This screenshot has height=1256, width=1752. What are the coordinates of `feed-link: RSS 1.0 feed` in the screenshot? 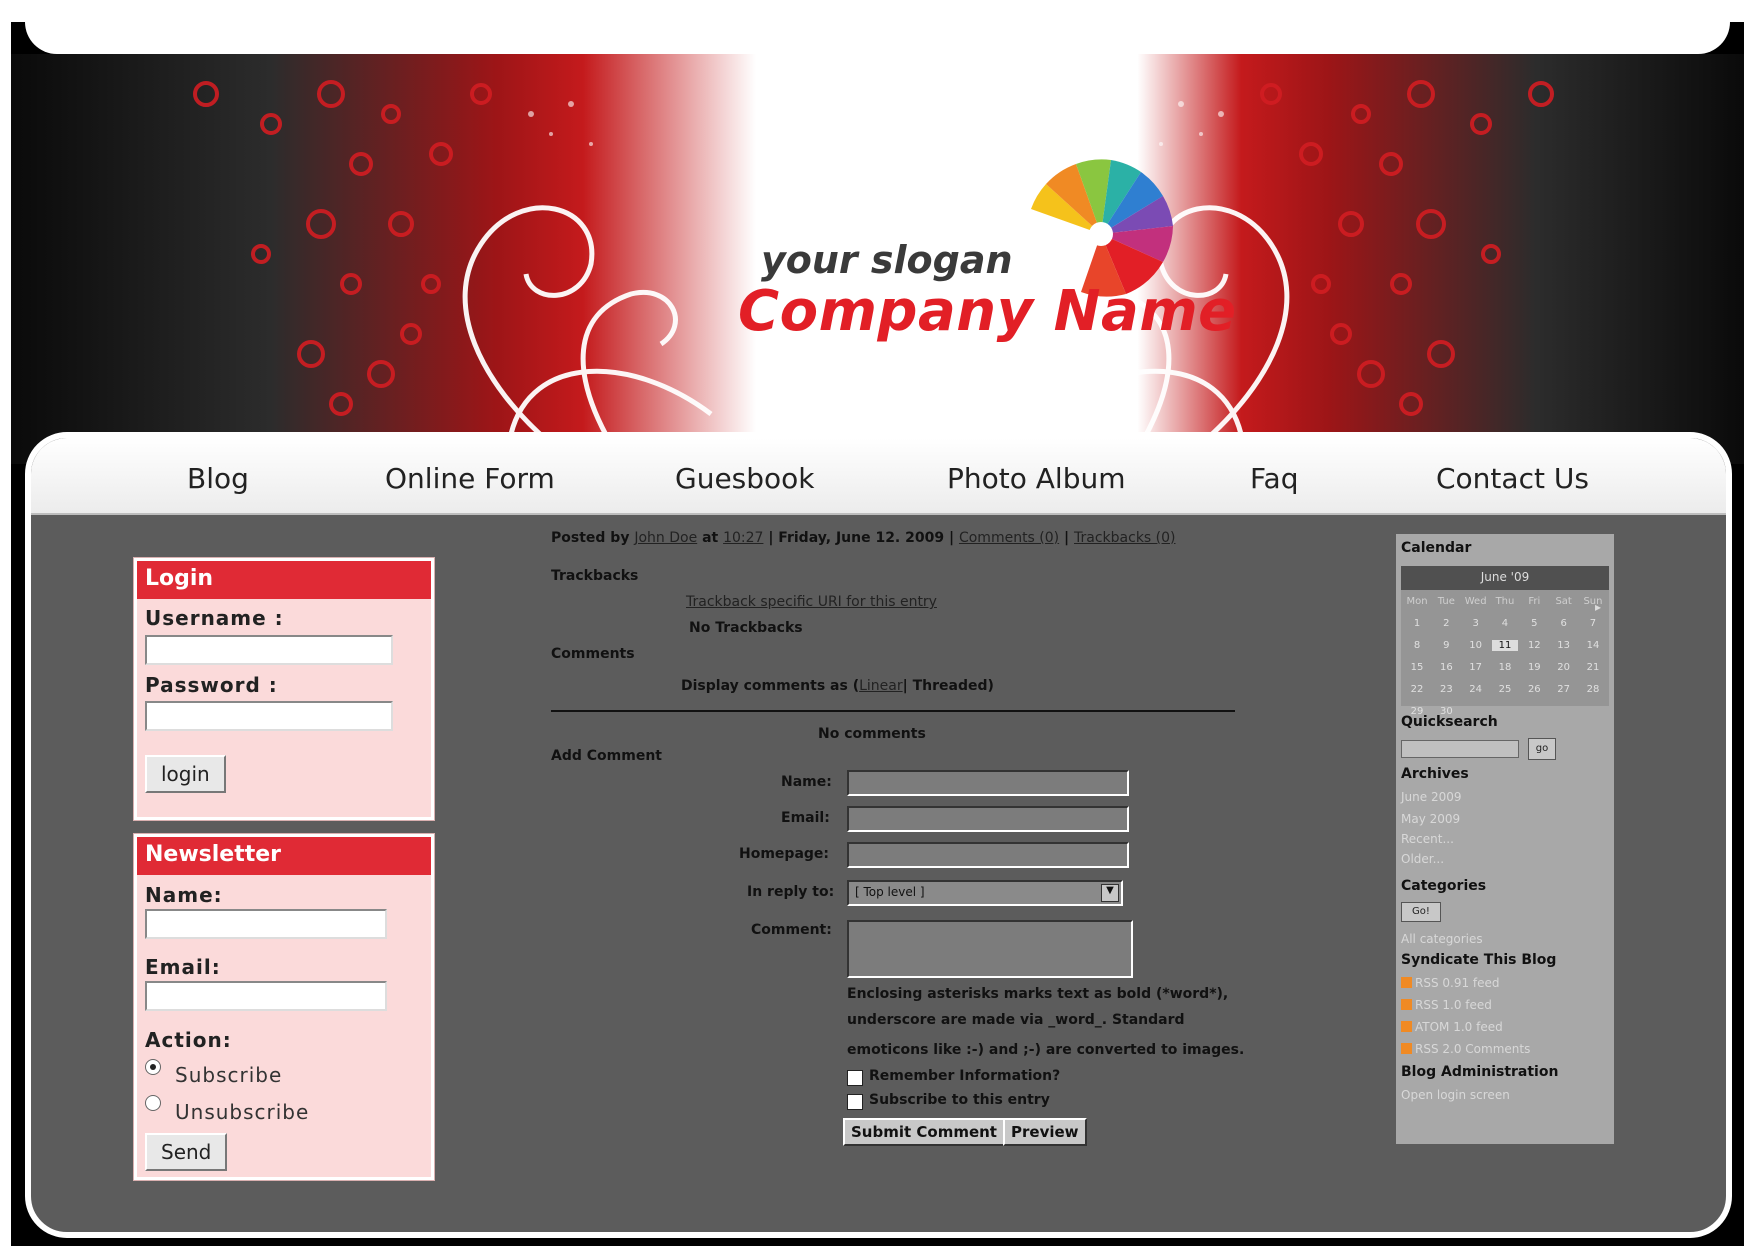 It's located at (1446, 1005).